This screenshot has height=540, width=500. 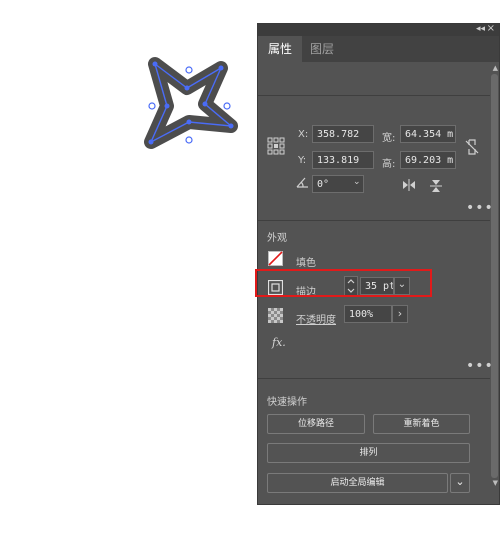 I want to click on quick-actions-title: 快速操作, so click(x=287, y=402).